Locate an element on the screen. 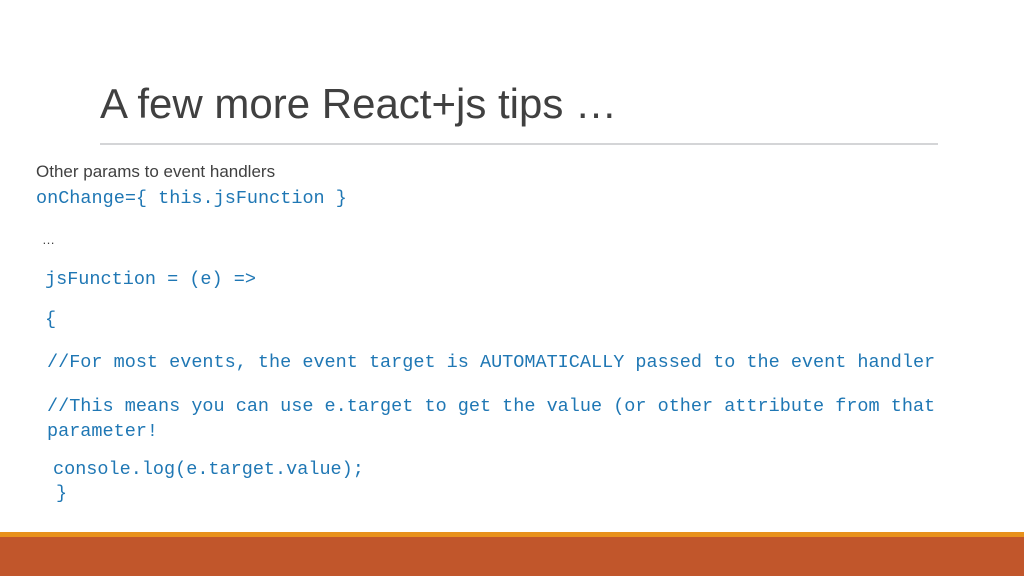  footer-band is located at coordinates (512, 556).